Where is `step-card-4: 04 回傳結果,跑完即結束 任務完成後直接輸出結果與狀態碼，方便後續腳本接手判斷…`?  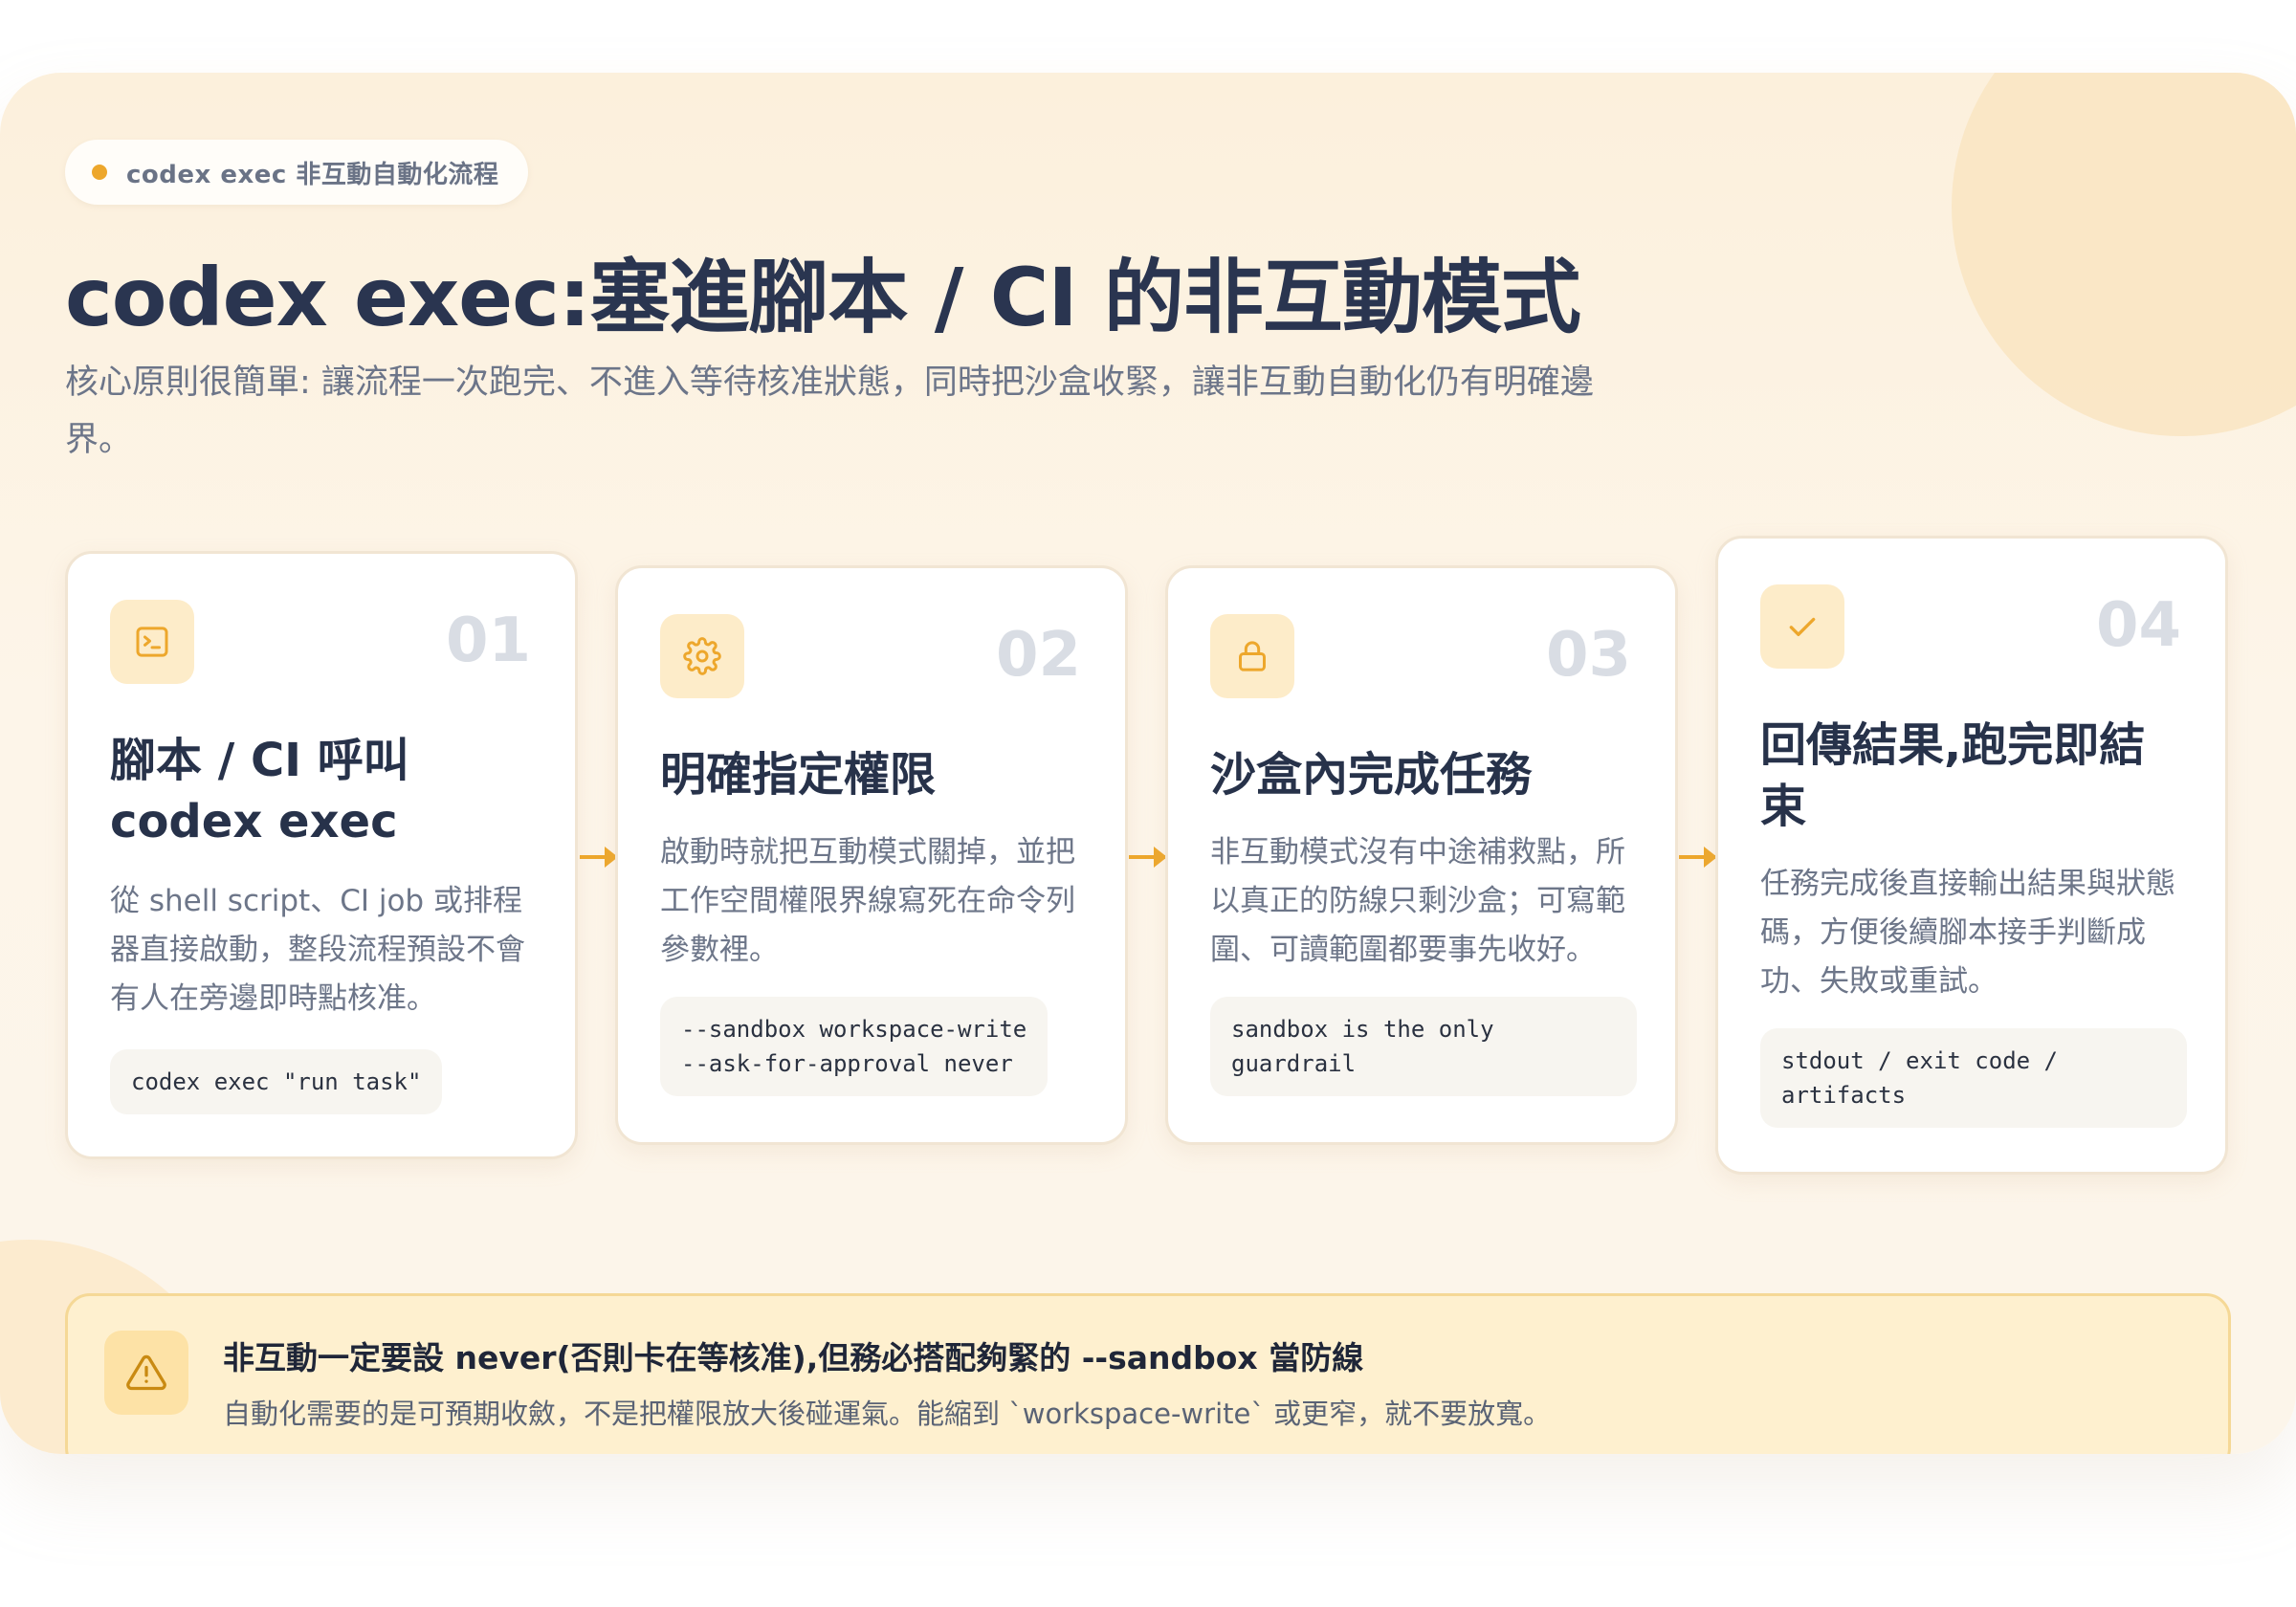 step-card-4: 04 回傳結果,跑完即結束 任務完成後直接輸出結果與狀態碼，方便後續腳本接手判斷… is located at coordinates (1971, 855).